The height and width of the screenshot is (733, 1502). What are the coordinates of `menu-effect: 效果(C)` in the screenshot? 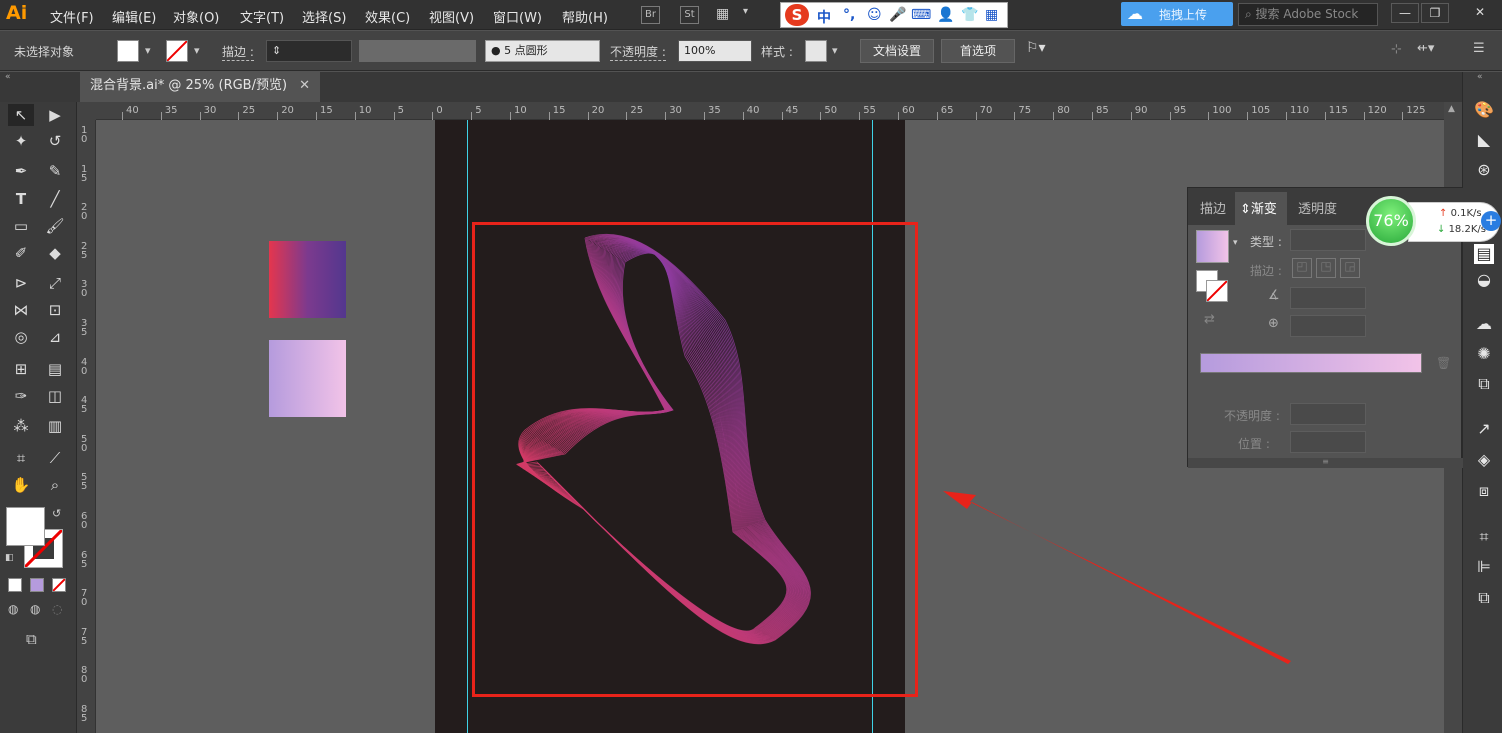 It's located at (387, 16).